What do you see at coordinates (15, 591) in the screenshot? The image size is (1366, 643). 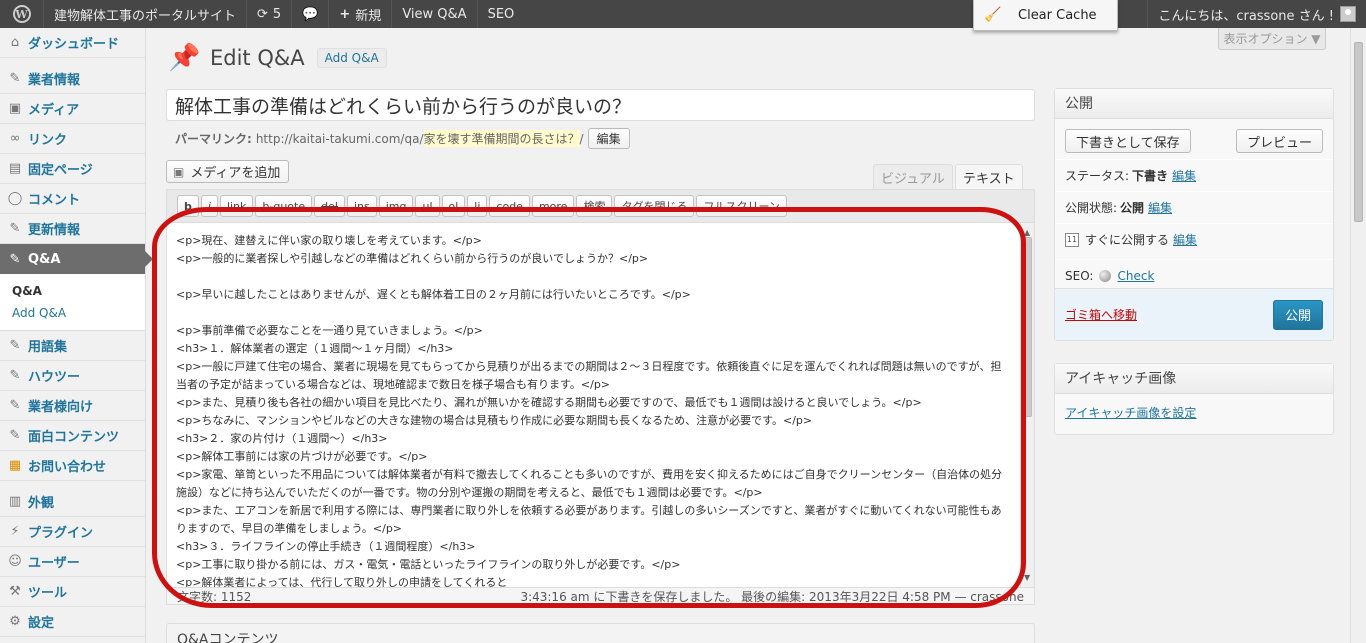 I see `tools-icon: ⚒` at bounding box center [15, 591].